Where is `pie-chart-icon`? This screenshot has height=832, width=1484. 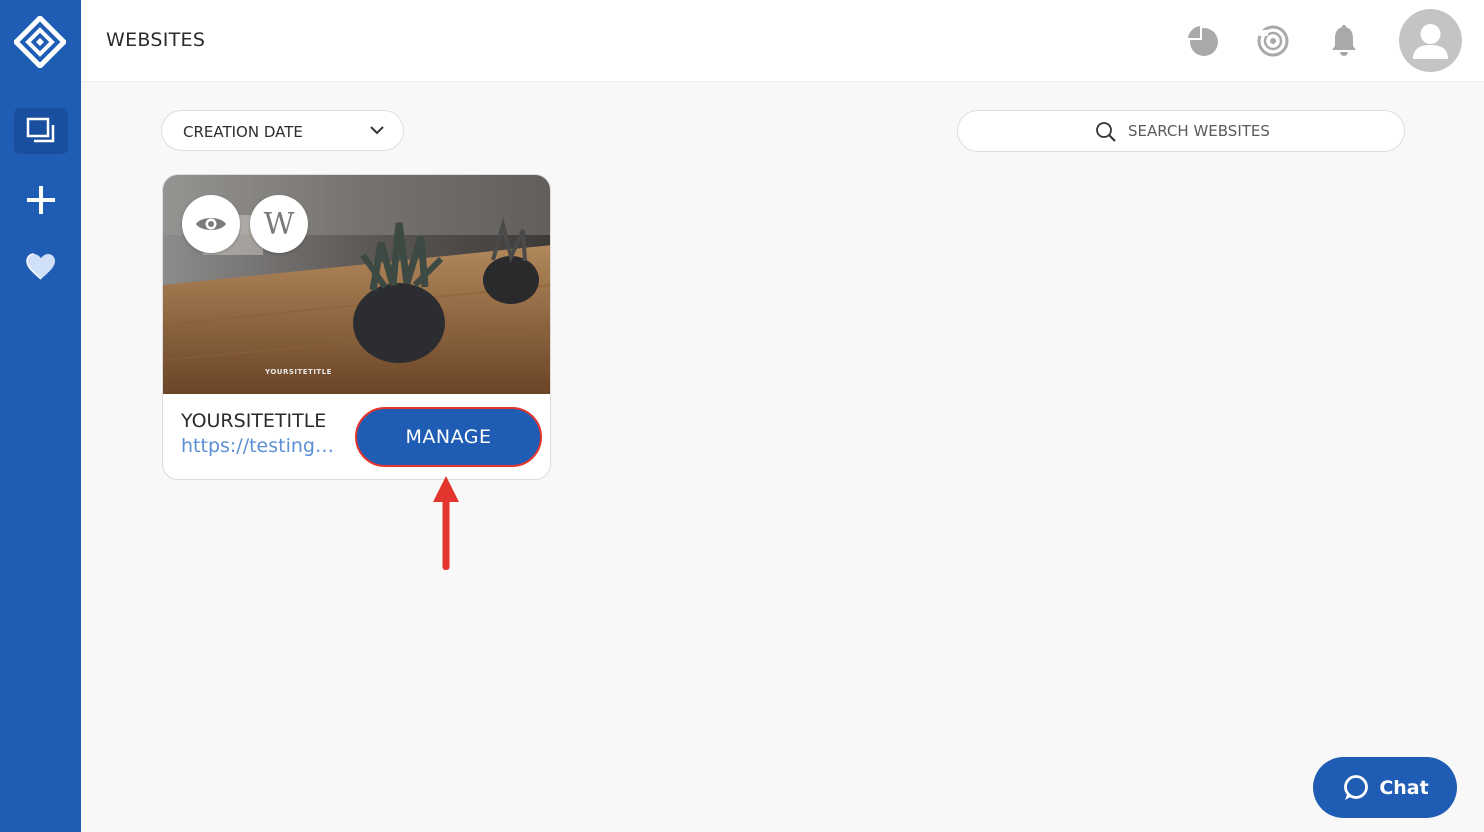
pie-chart-icon is located at coordinates (1203, 41).